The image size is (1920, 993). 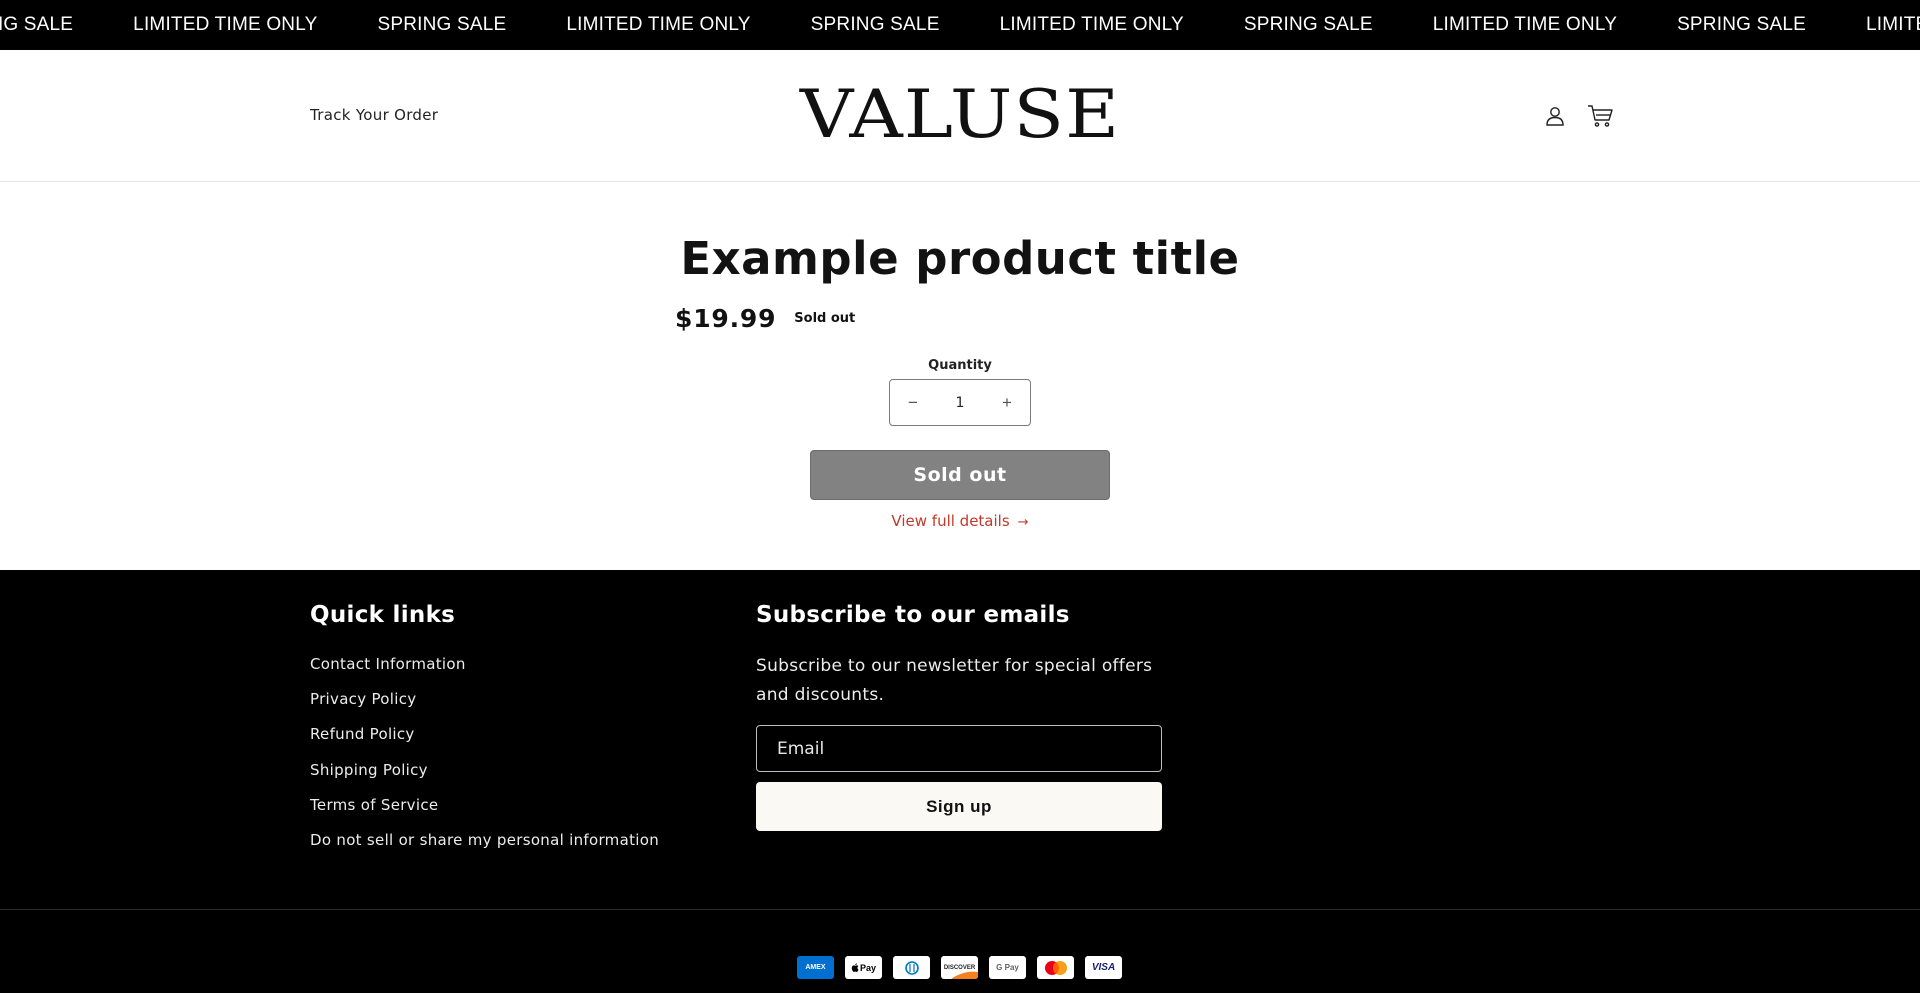 I want to click on price-row: $19.99 Sold out, so click(x=765, y=318).